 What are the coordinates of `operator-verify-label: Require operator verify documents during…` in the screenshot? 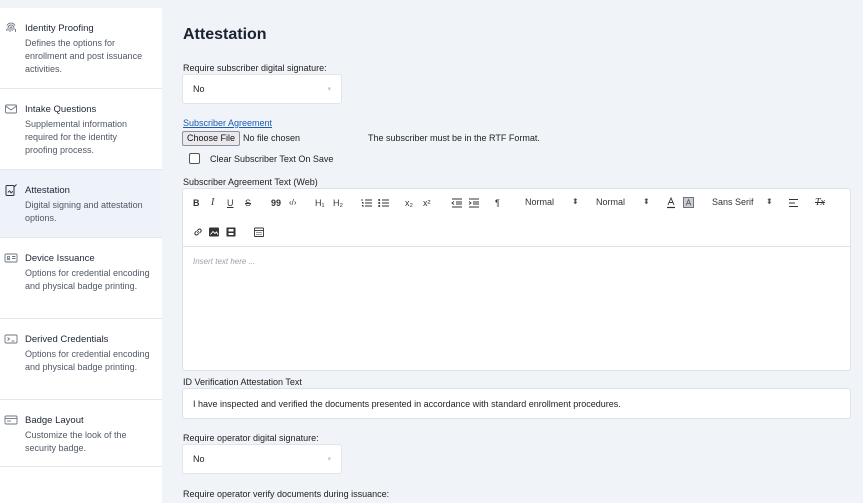 It's located at (286, 494).